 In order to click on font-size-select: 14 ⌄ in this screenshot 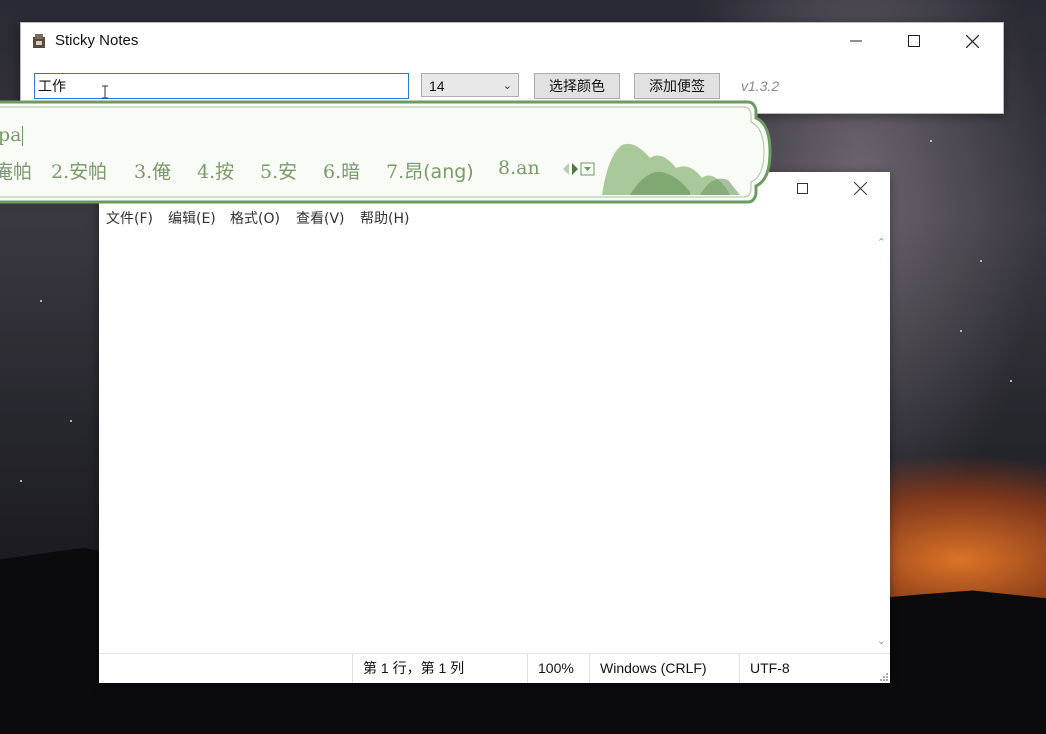, I will do `click(470, 85)`.